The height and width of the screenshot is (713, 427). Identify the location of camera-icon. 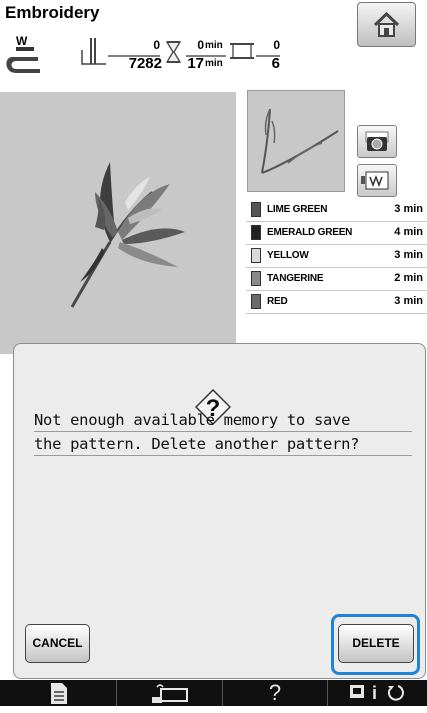
(377, 141).